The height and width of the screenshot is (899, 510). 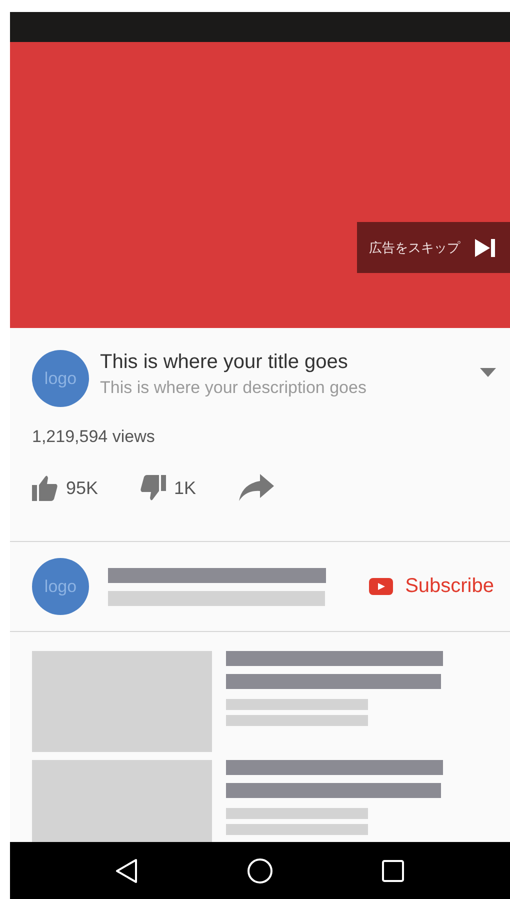 I want to click on view-count: 1,219,594 views, so click(x=94, y=437).